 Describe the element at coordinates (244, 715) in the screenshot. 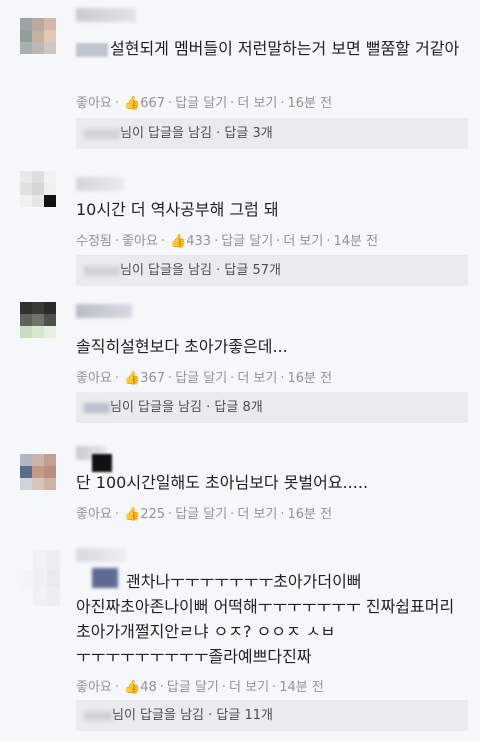

I see `replies-count: 답글 11개` at that location.